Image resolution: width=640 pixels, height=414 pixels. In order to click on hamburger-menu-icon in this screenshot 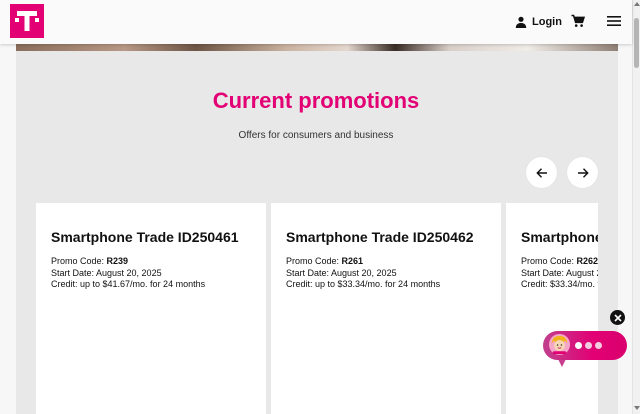, I will do `click(614, 21)`.